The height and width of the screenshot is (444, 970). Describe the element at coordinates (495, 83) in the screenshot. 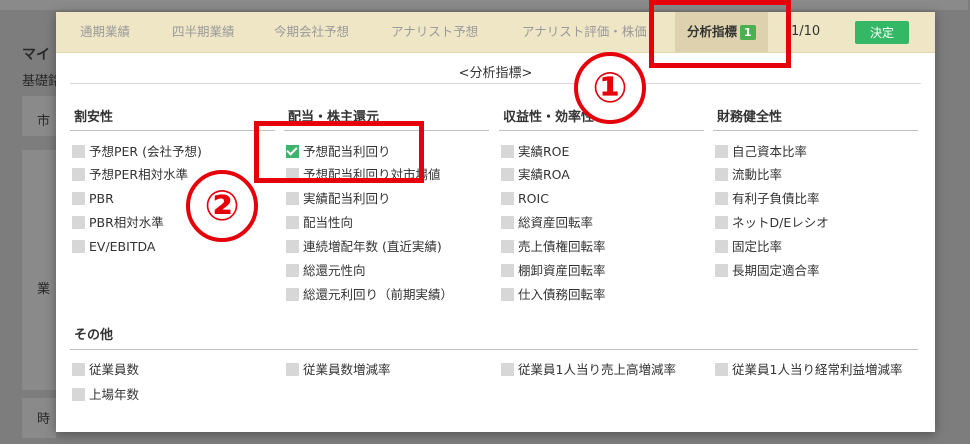

I see `divider` at that location.